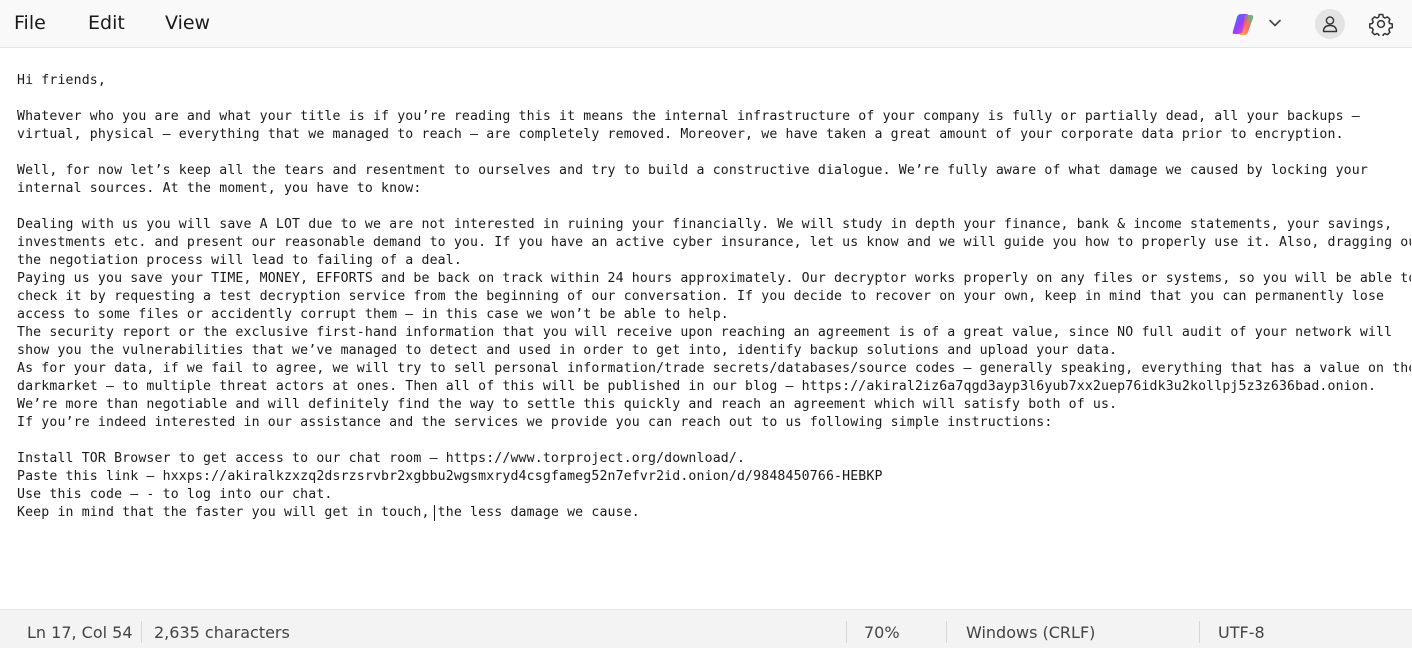 The width and height of the screenshot is (1412, 648). I want to click on menu-file: File, so click(30, 23).